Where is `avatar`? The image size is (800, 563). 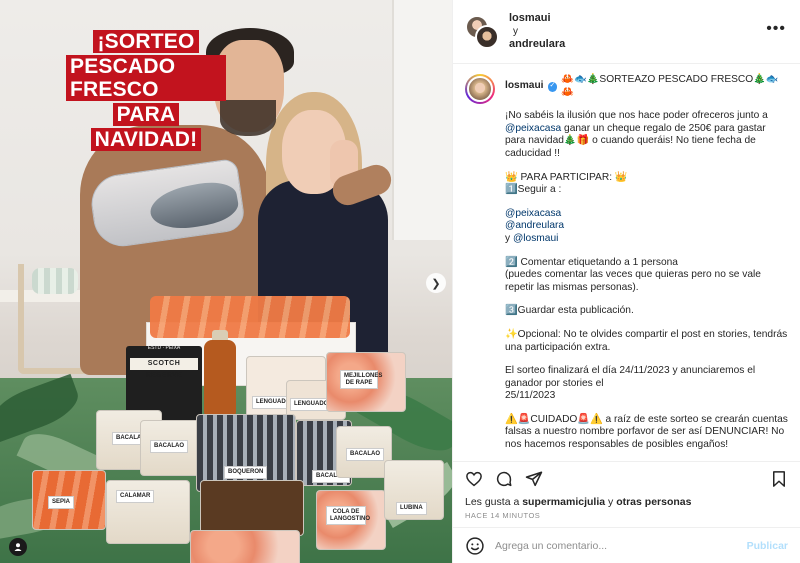
avatar is located at coordinates (487, 36).